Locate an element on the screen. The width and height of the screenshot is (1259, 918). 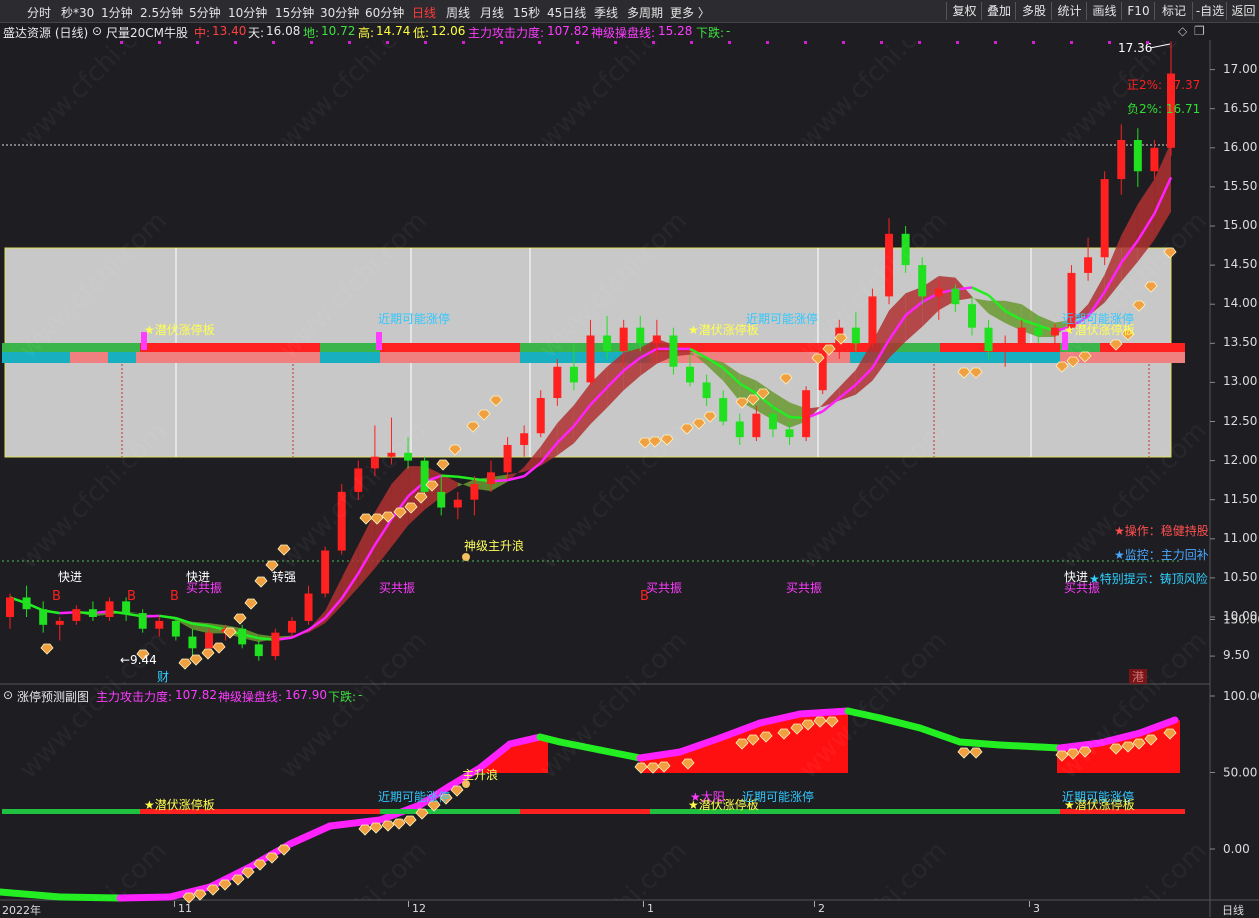
diamond-icon: ◇ is located at coordinates (1182, 31).